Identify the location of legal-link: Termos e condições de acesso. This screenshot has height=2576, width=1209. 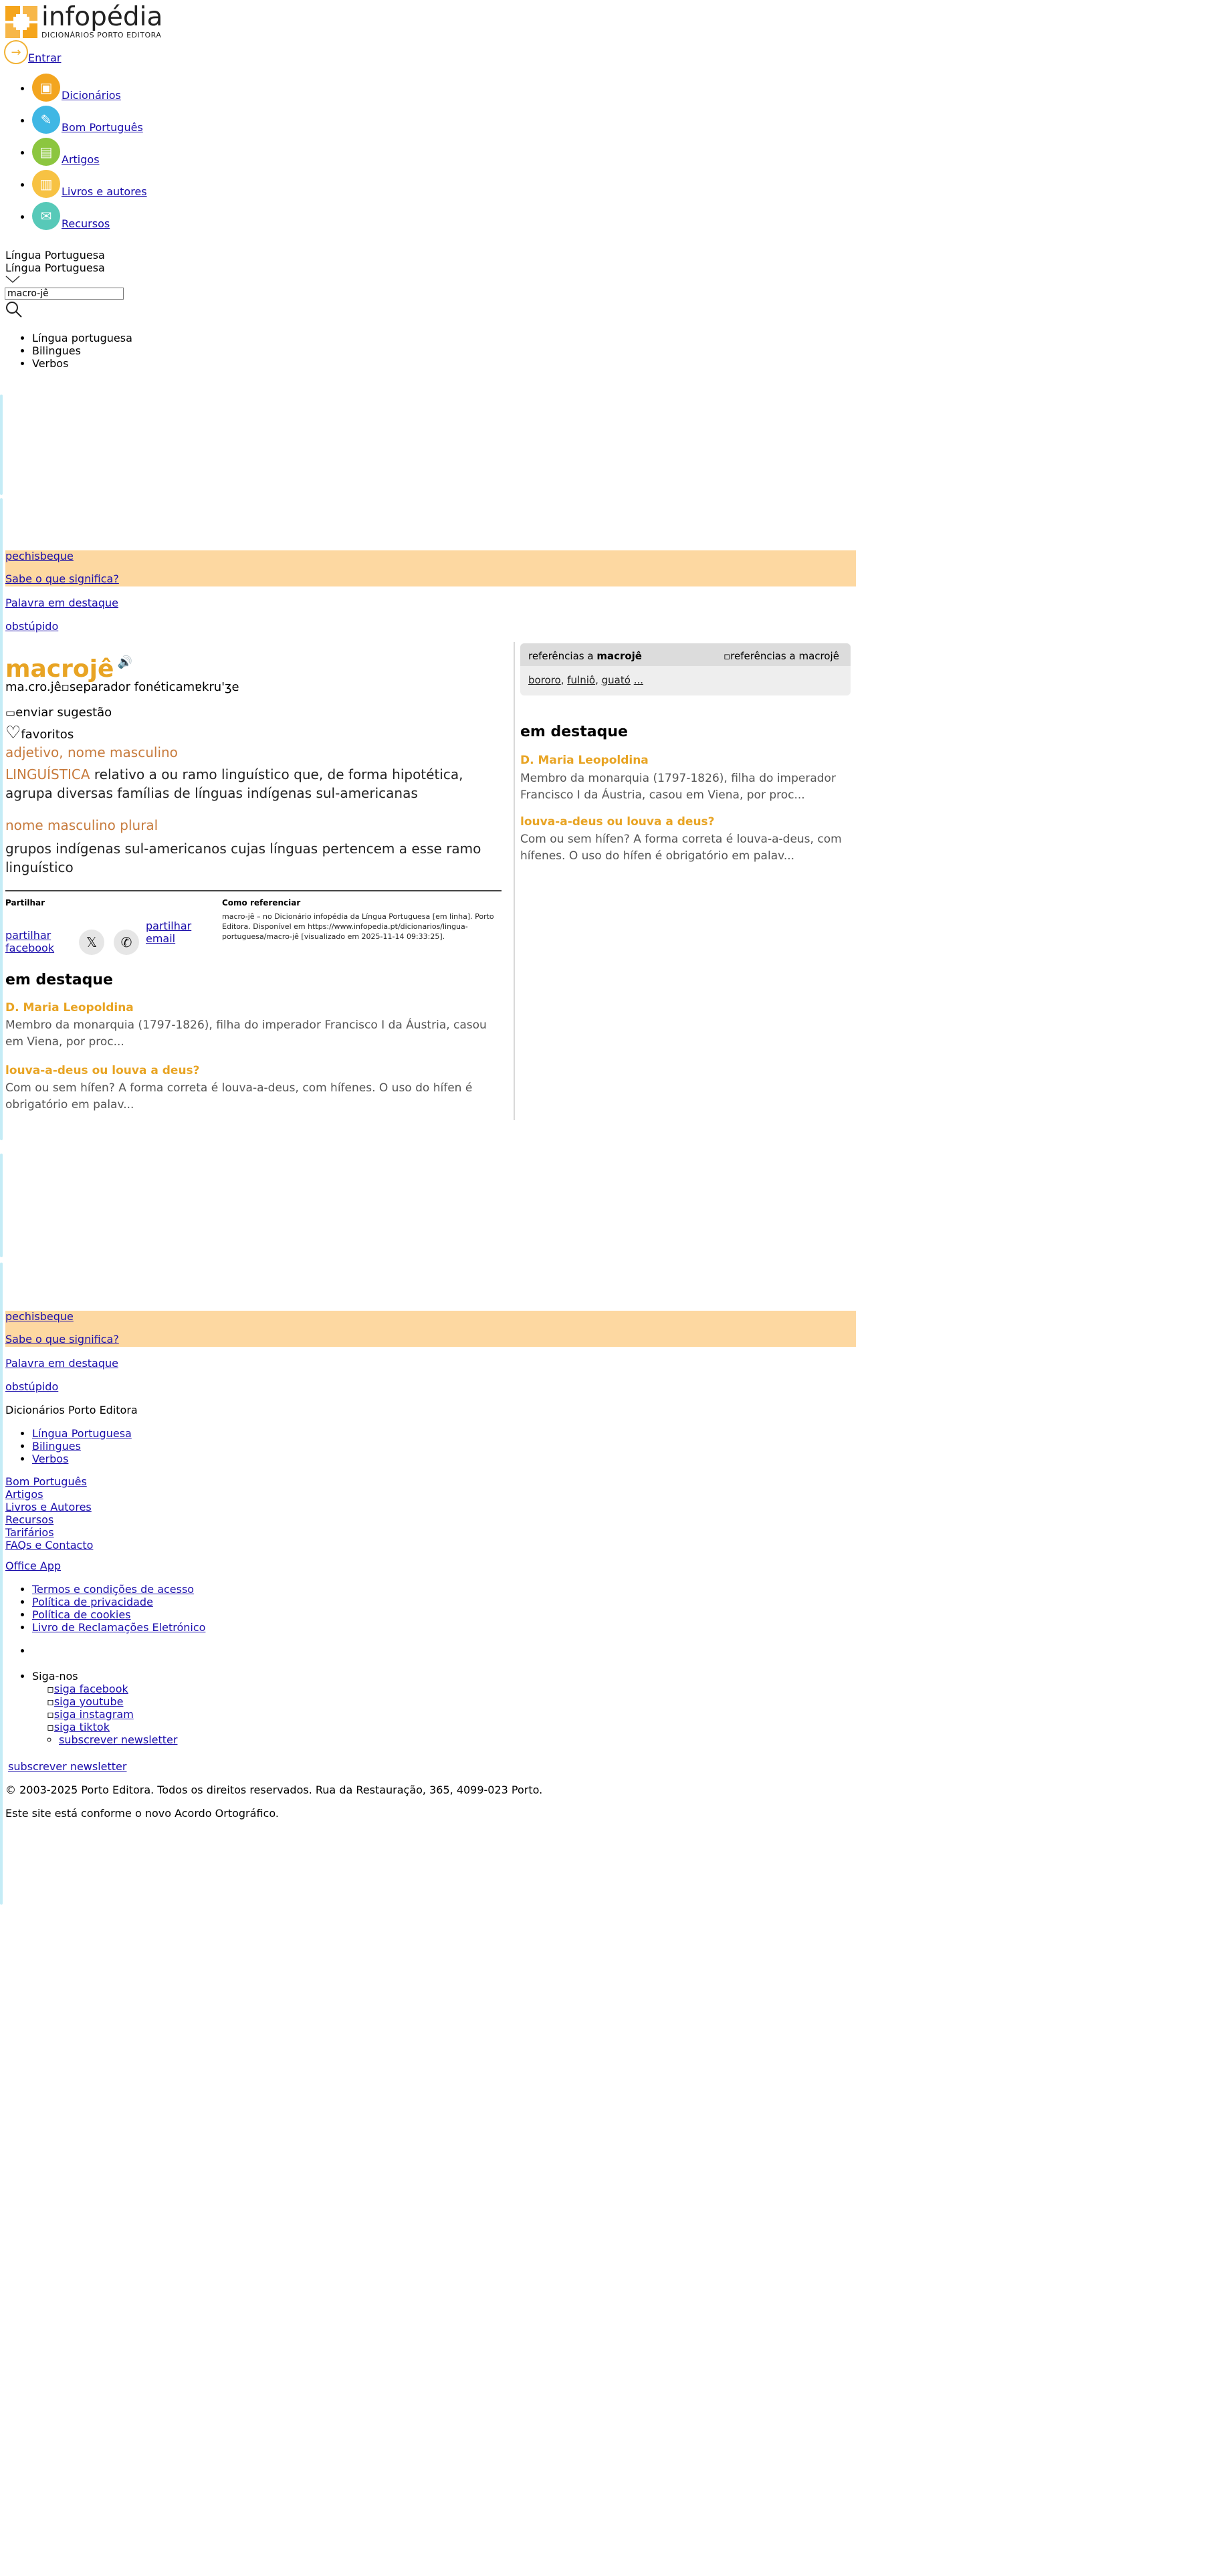
(113, 1590).